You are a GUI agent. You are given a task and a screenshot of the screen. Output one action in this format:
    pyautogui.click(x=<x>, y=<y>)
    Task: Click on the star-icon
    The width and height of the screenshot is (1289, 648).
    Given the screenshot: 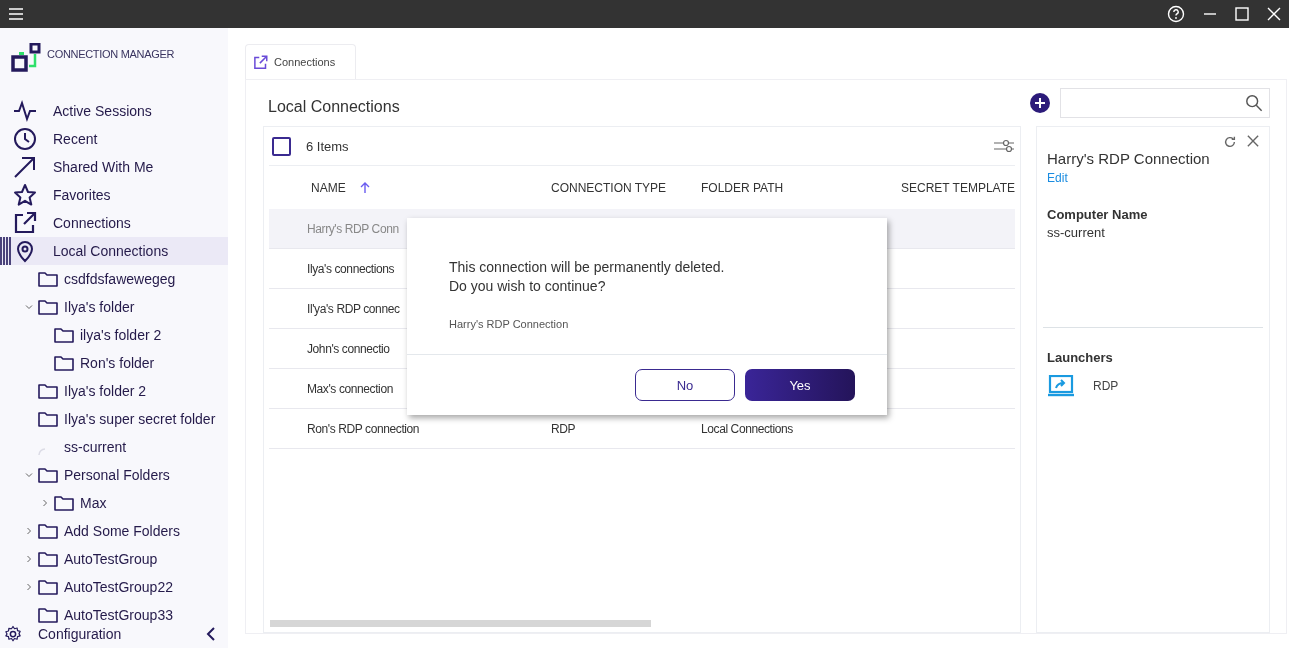 What is the action you would take?
    pyautogui.click(x=25, y=195)
    